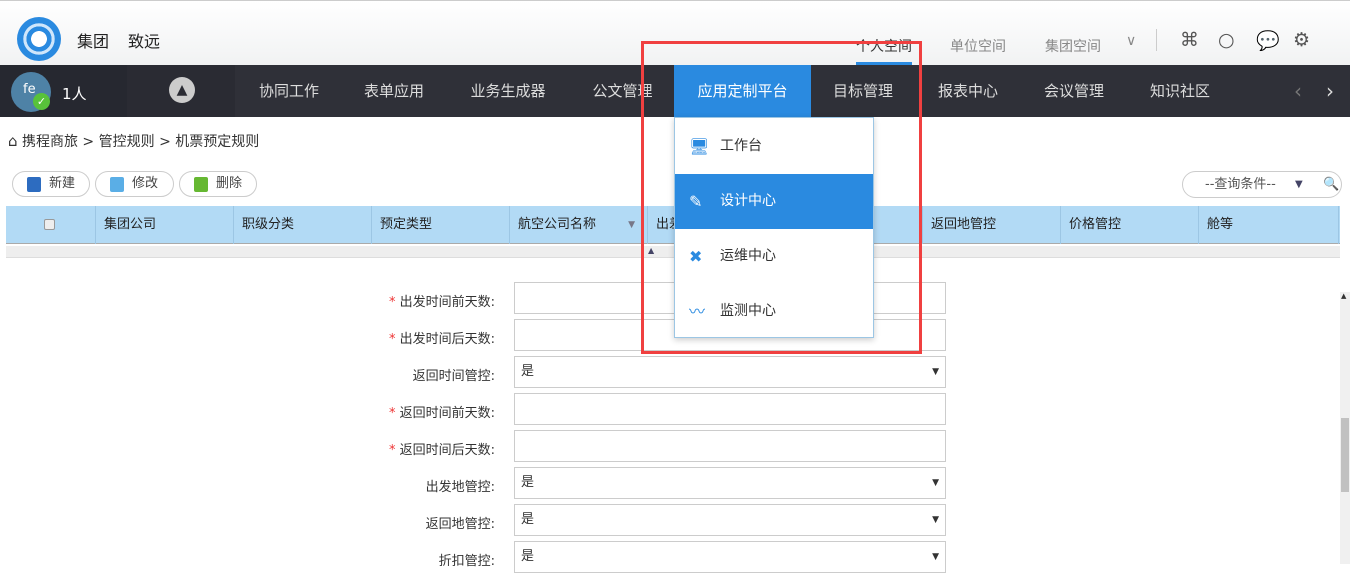  I want to click on user-panel: fe ✓ 1人, so click(63, 91).